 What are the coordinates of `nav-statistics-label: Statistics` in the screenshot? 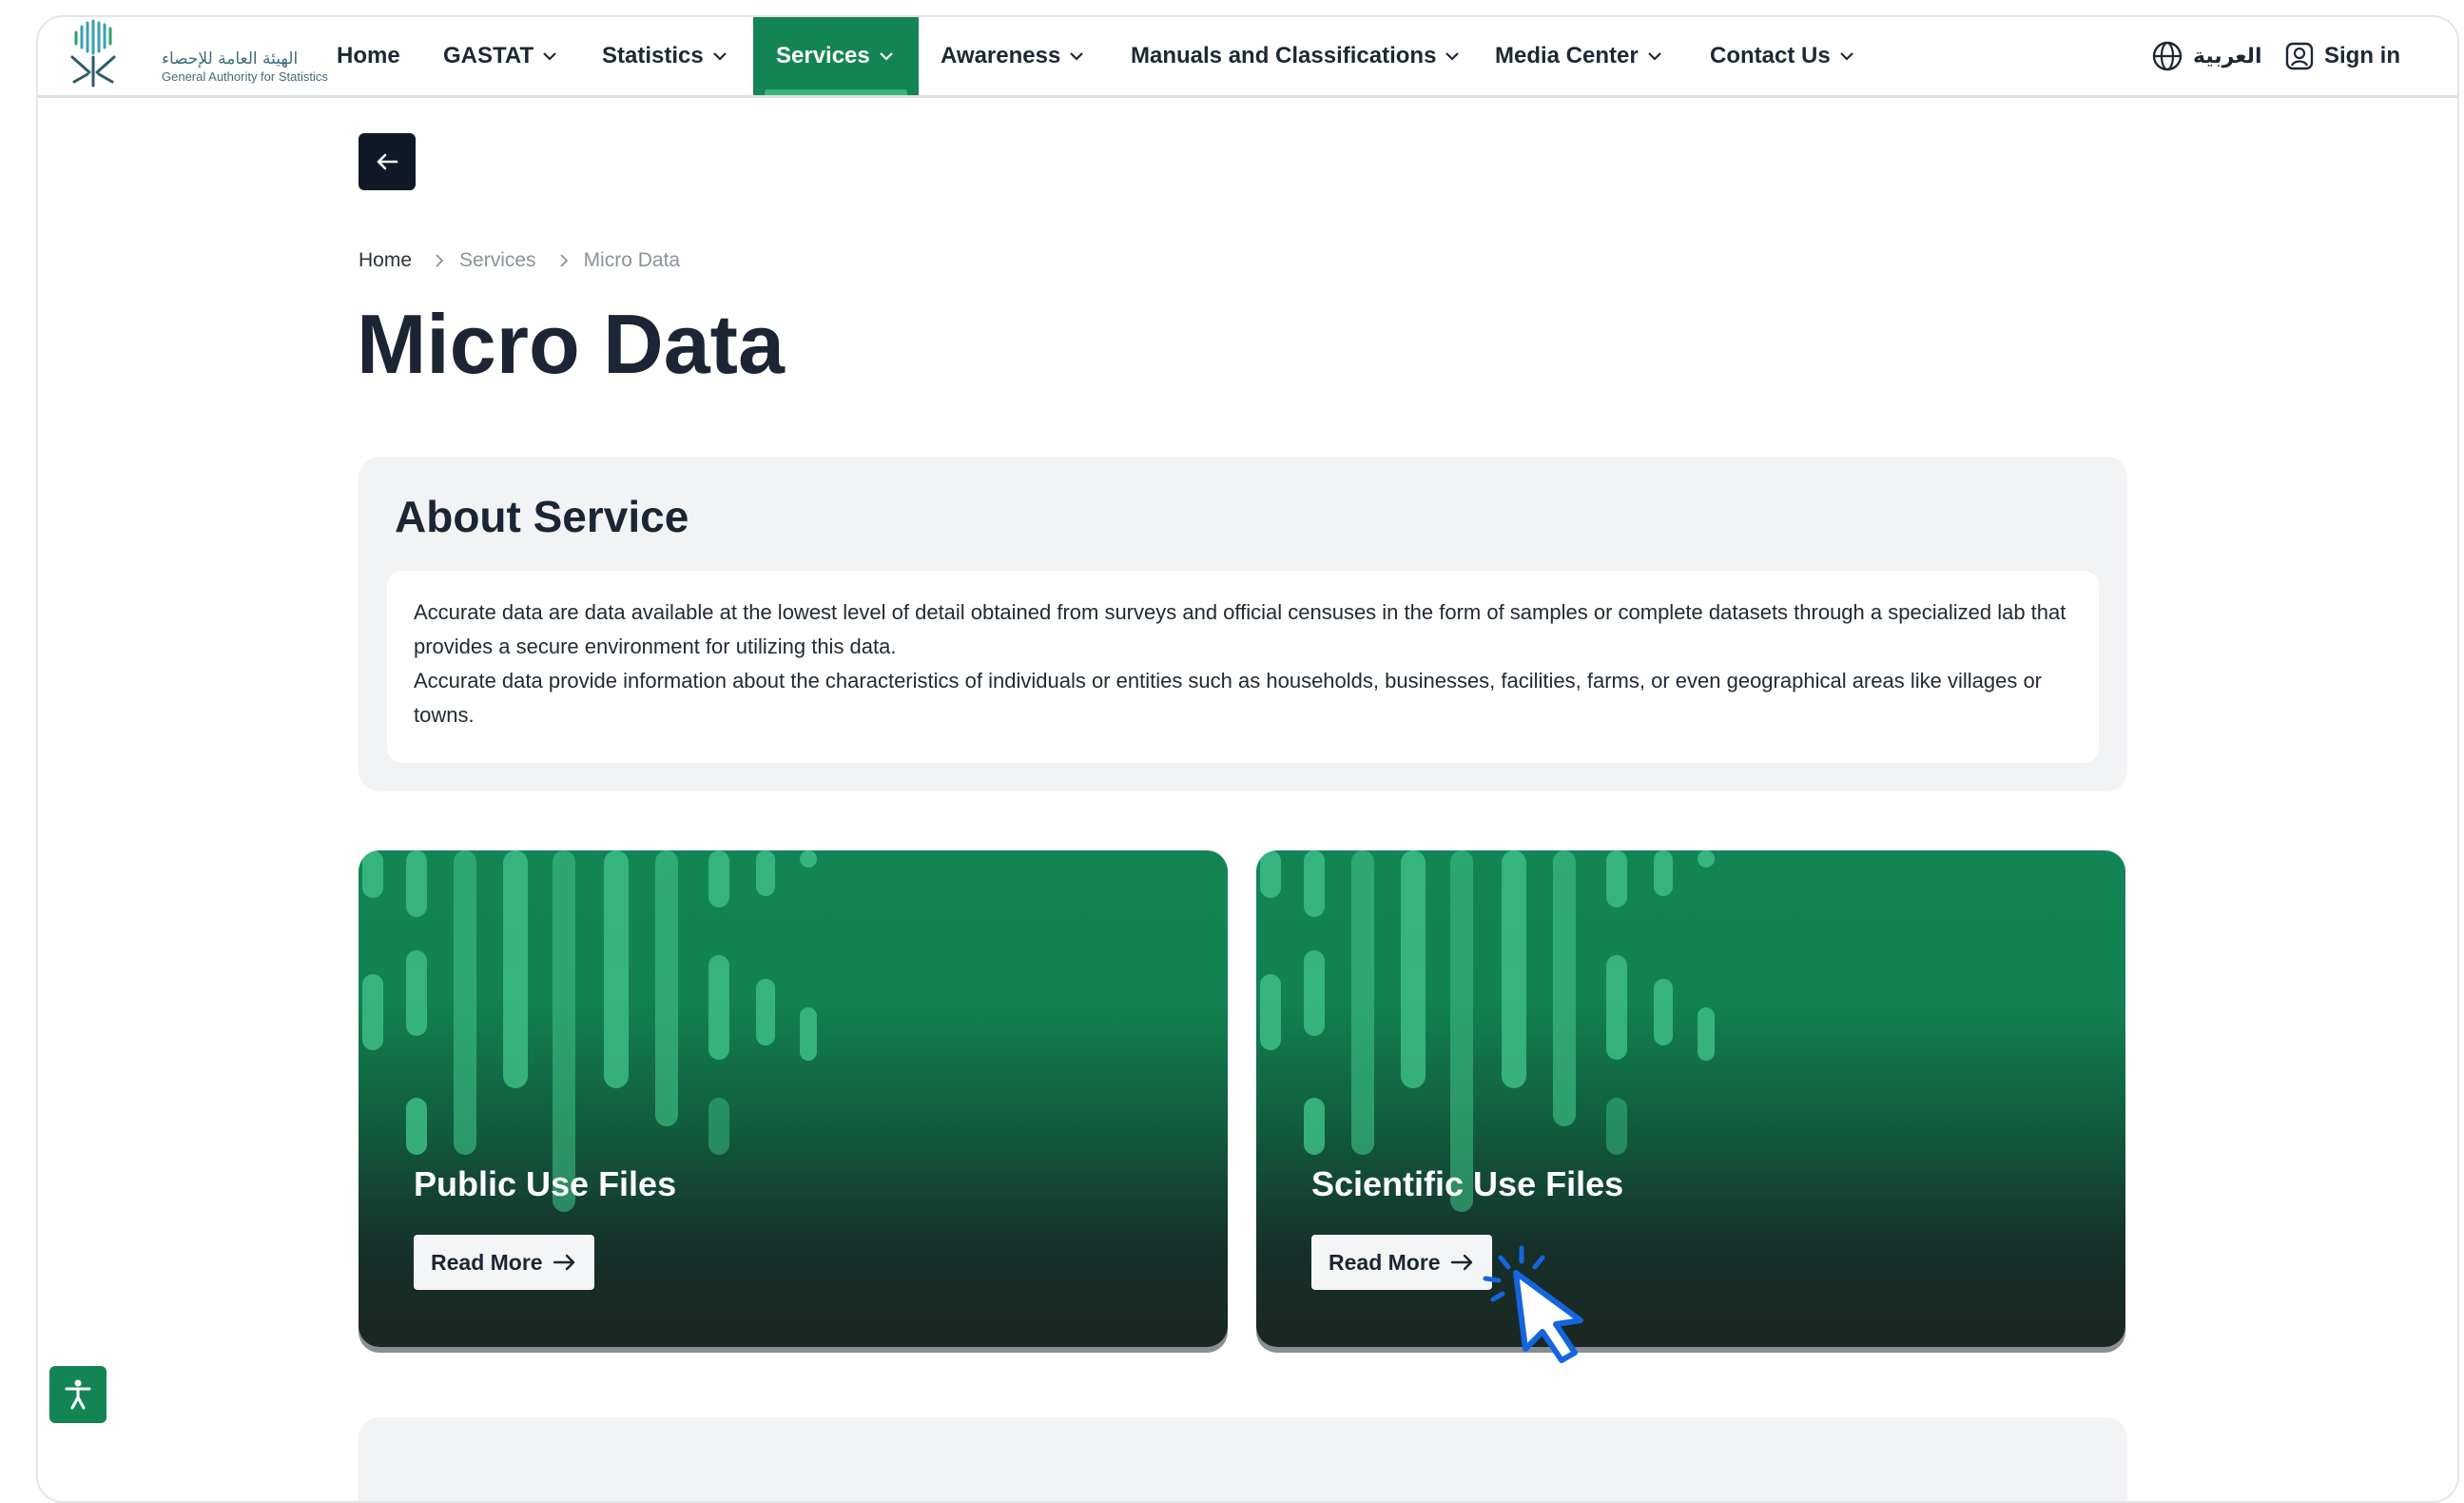 It's located at (653, 55).